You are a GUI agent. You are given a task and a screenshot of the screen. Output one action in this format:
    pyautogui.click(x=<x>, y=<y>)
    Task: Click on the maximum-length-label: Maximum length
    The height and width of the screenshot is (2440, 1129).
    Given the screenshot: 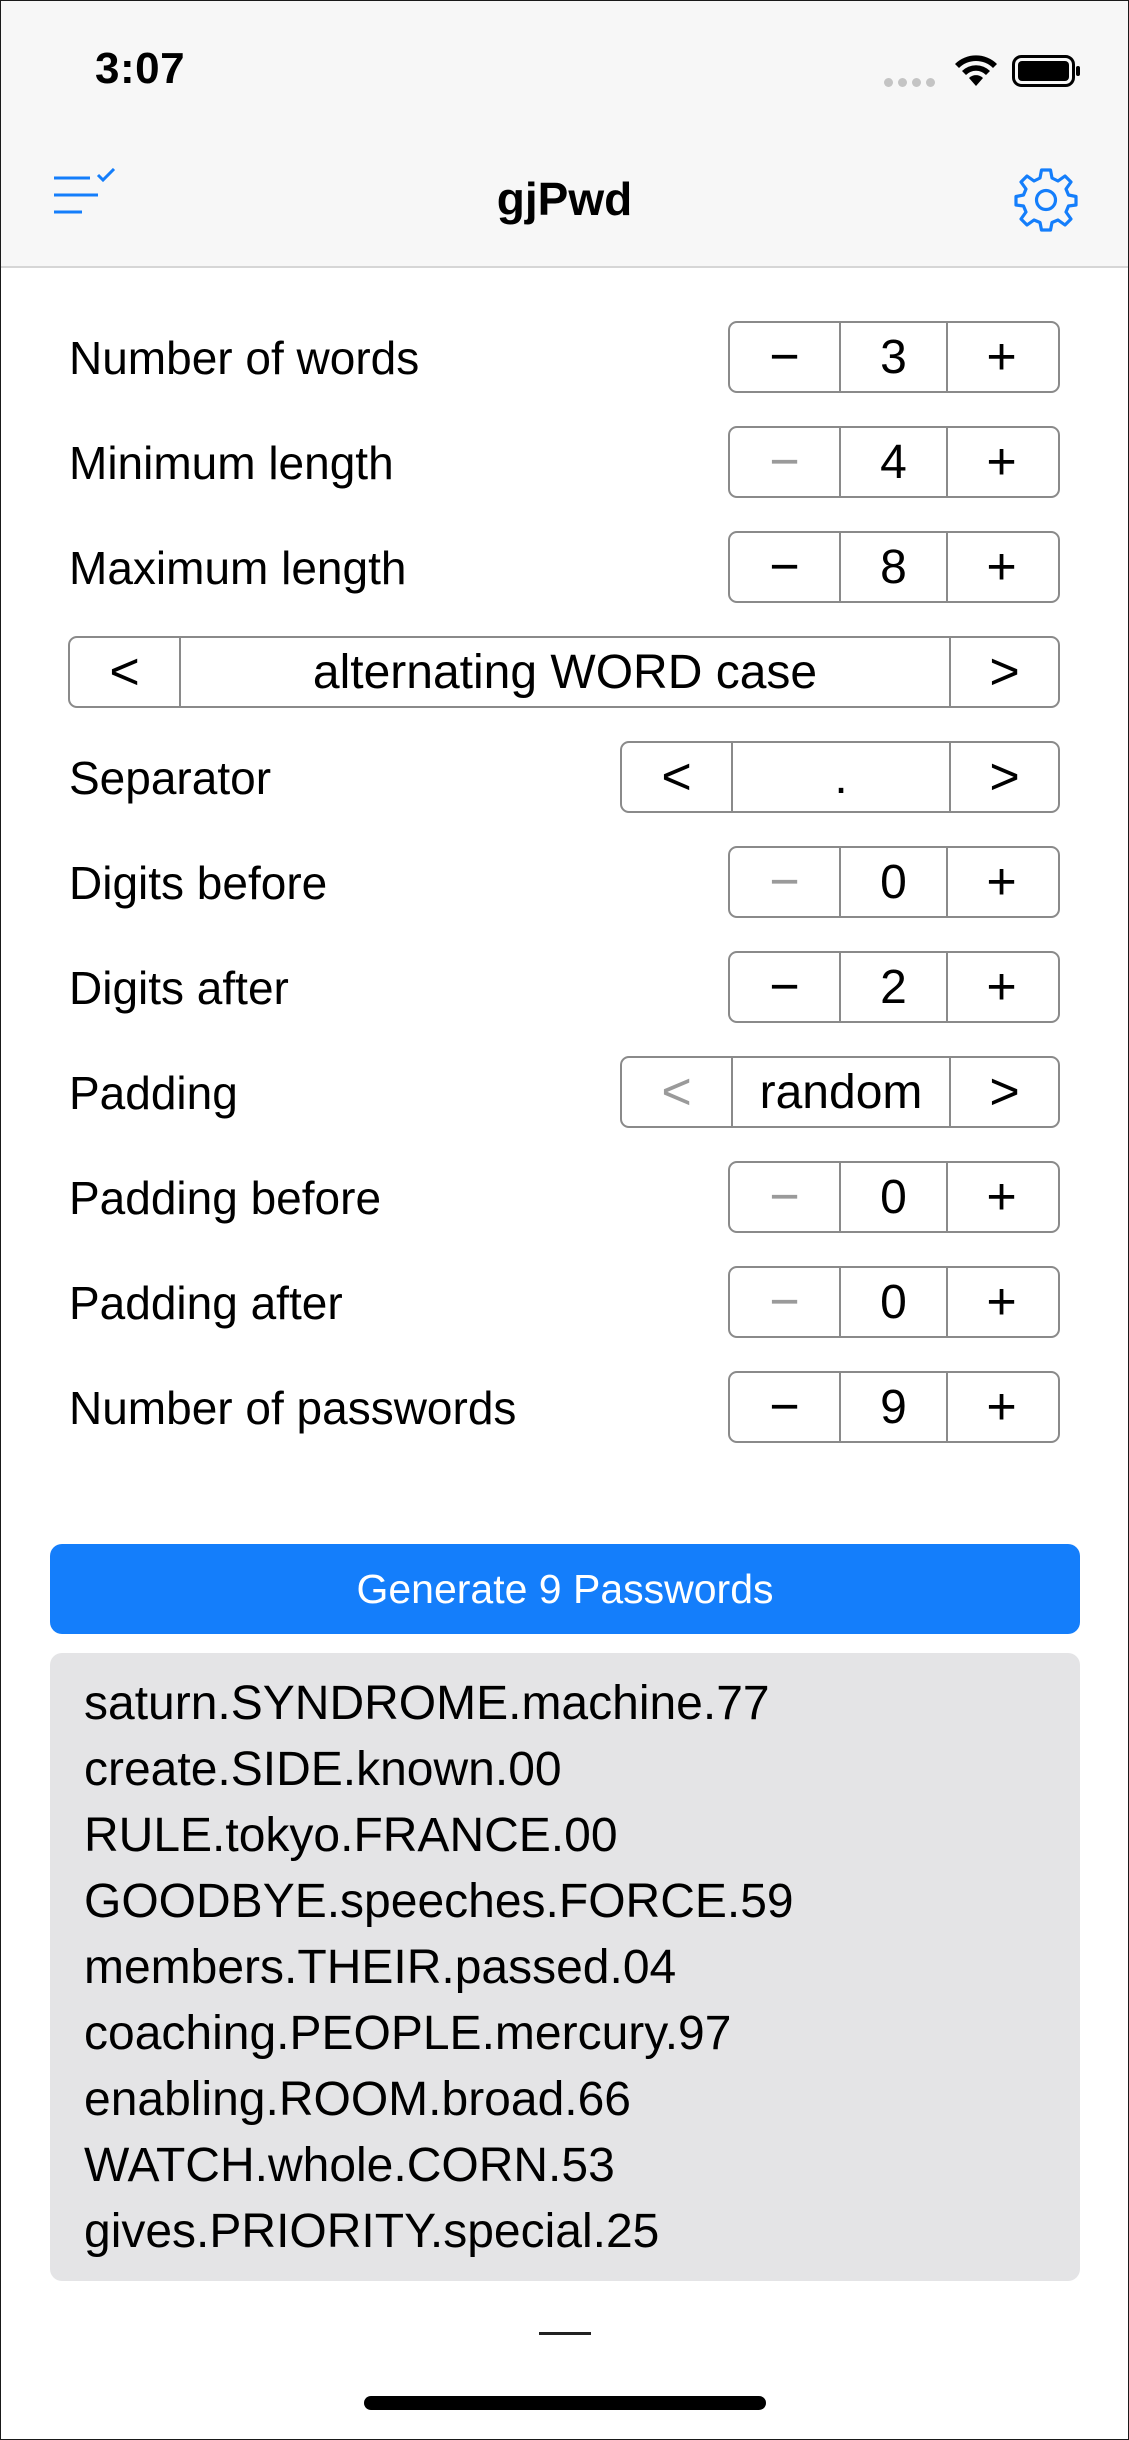 What is the action you would take?
    pyautogui.click(x=238, y=568)
    